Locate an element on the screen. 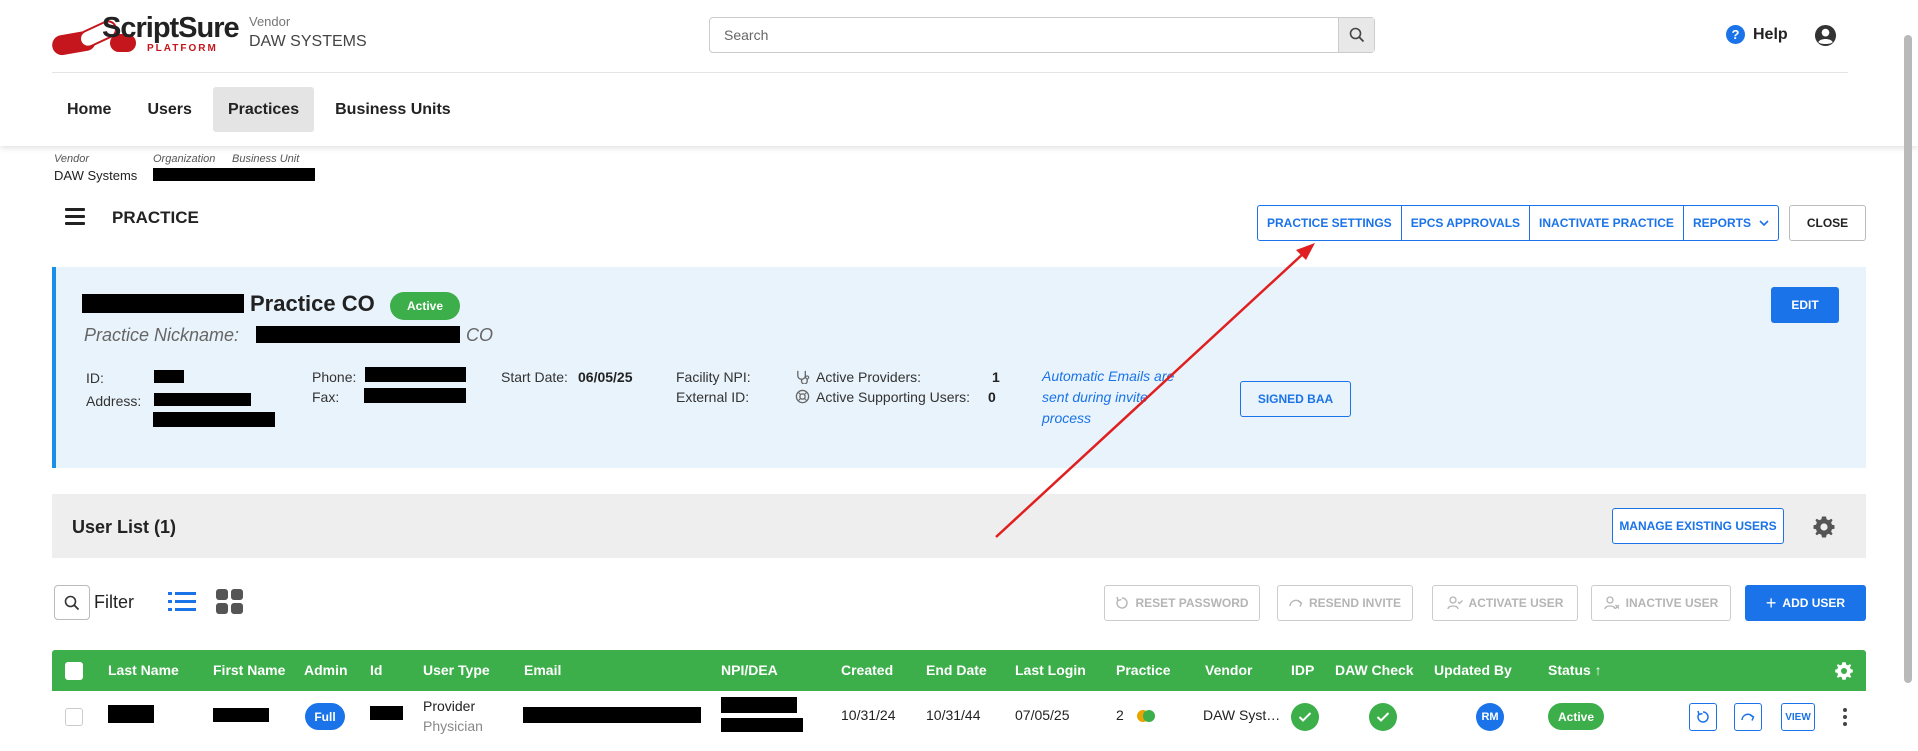  page-title: PRACTICE is located at coordinates (155, 217).